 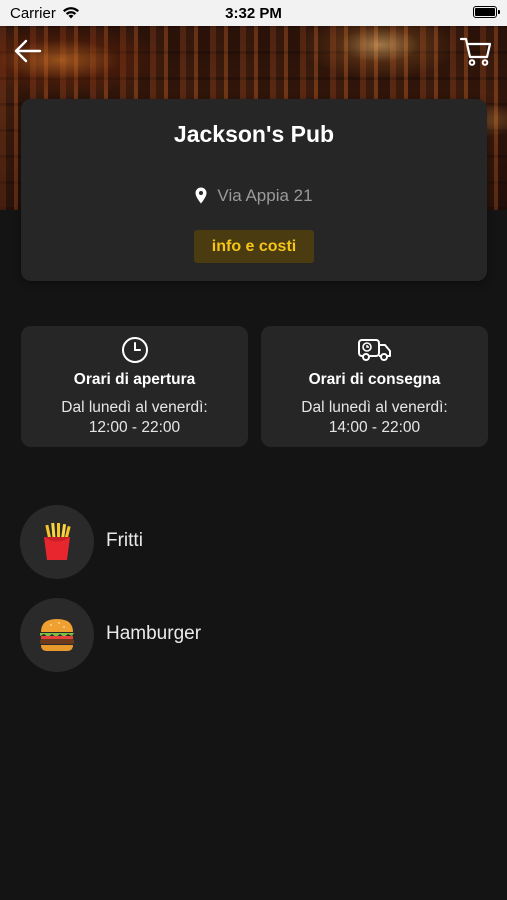 What do you see at coordinates (134, 407) in the screenshot?
I see `opening-hours-days: Dal lunedì al venerdì:` at bounding box center [134, 407].